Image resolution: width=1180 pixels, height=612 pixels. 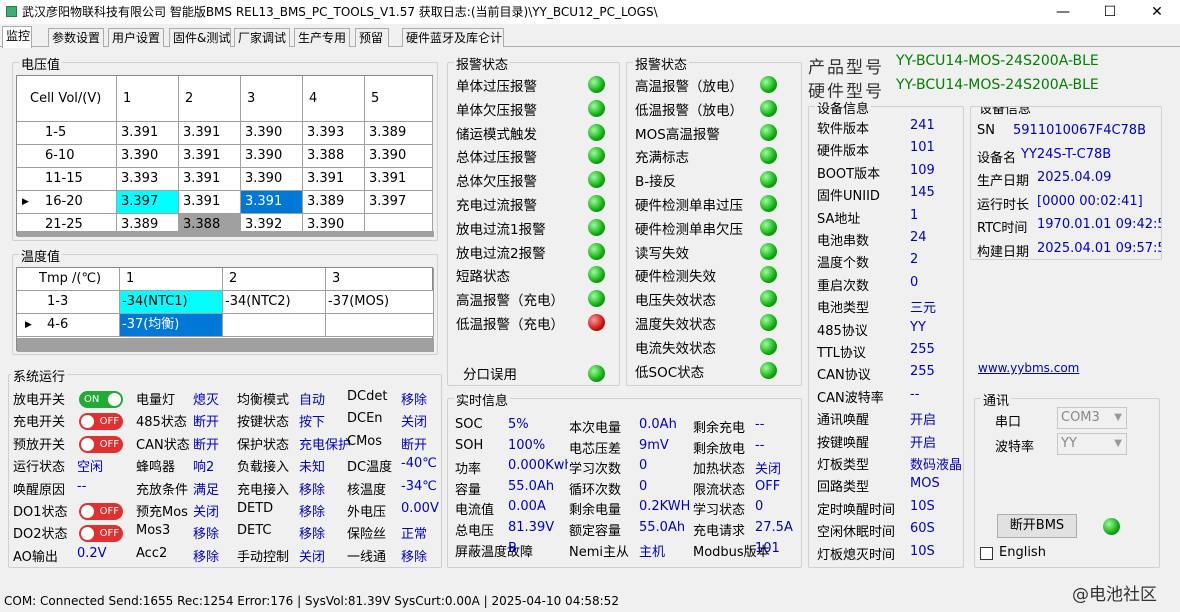 I want to click on system-value: 移除, so click(x=206, y=557).